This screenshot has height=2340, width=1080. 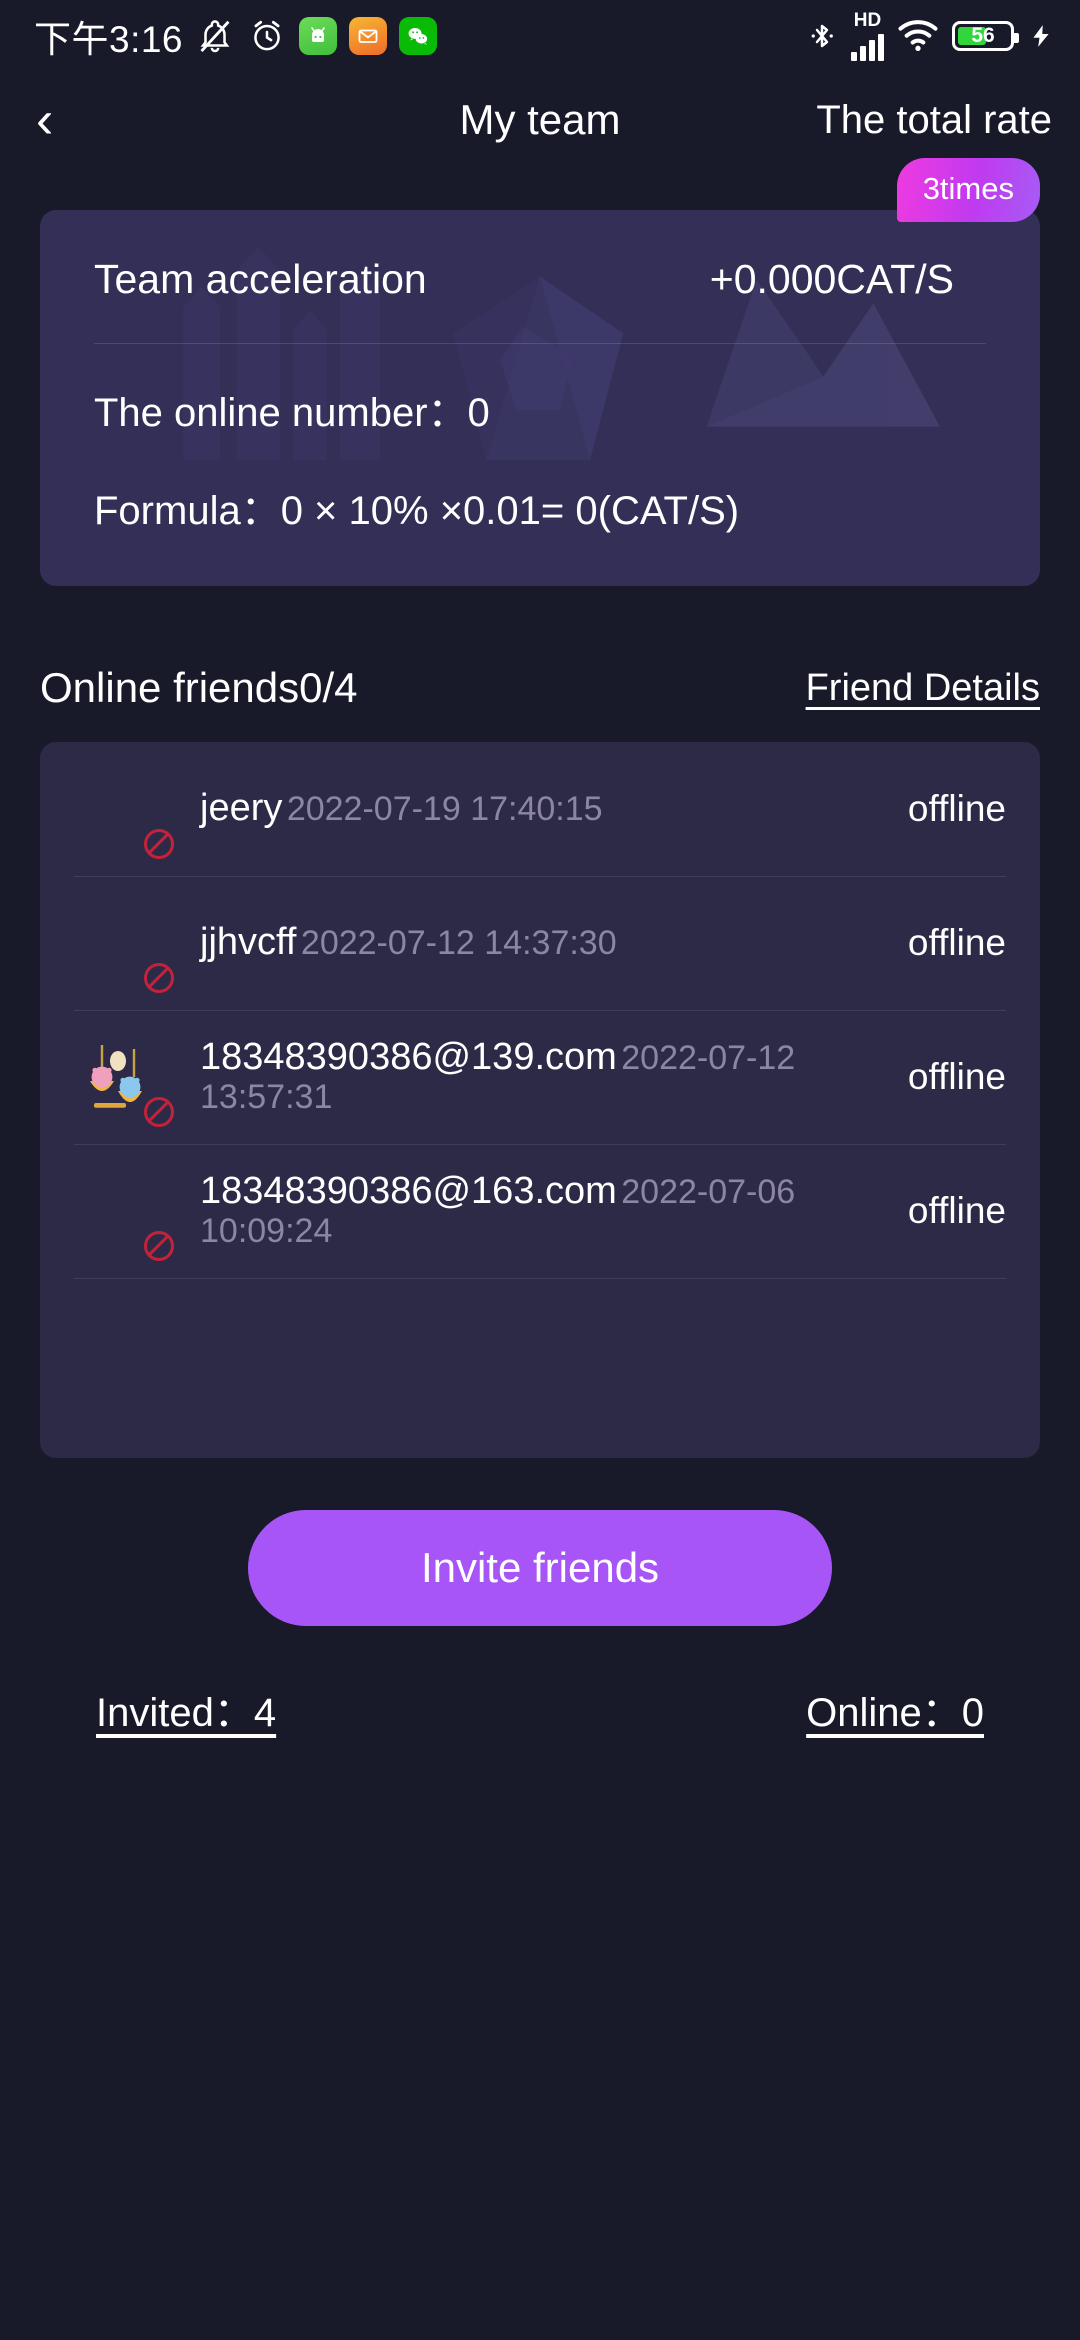 What do you see at coordinates (199, 687) in the screenshot?
I see `online-friends-title: Online friends0/4` at bounding box center [199, 687].